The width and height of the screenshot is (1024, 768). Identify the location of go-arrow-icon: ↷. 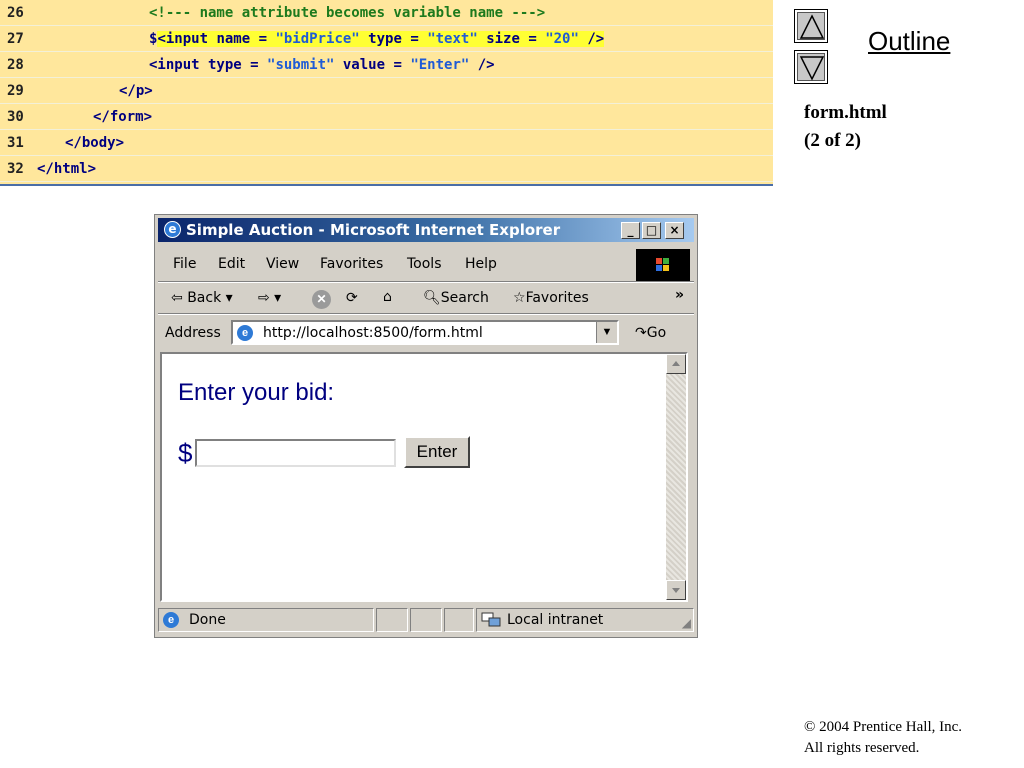
(641, 333).